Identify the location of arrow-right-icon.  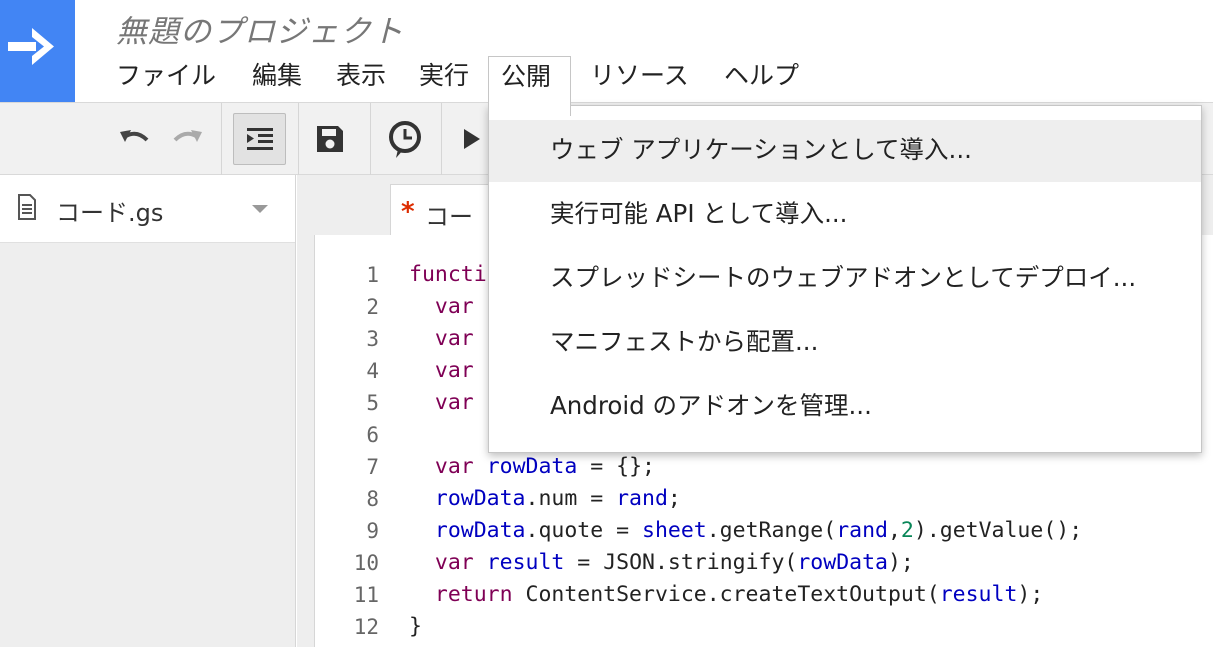
(31, 46).